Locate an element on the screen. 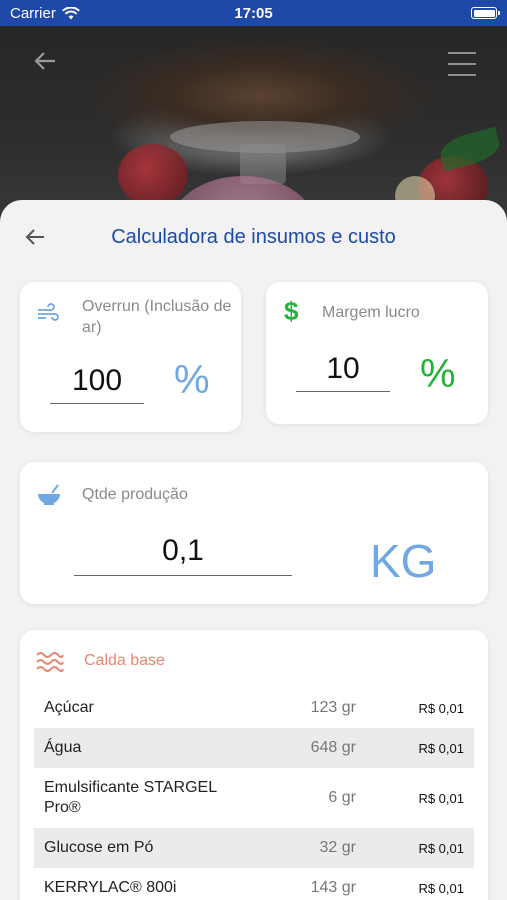  list-item: Açúcar 123 gr R$ 0,01 is located at coordinates (254, 708).